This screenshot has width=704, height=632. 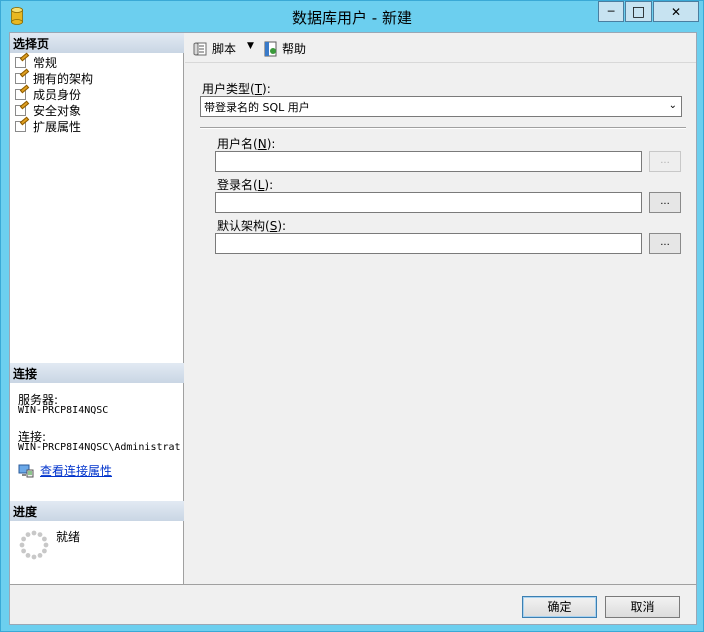 I want to click on page-item-securables: 安全对象, so click(x=48, y=109).